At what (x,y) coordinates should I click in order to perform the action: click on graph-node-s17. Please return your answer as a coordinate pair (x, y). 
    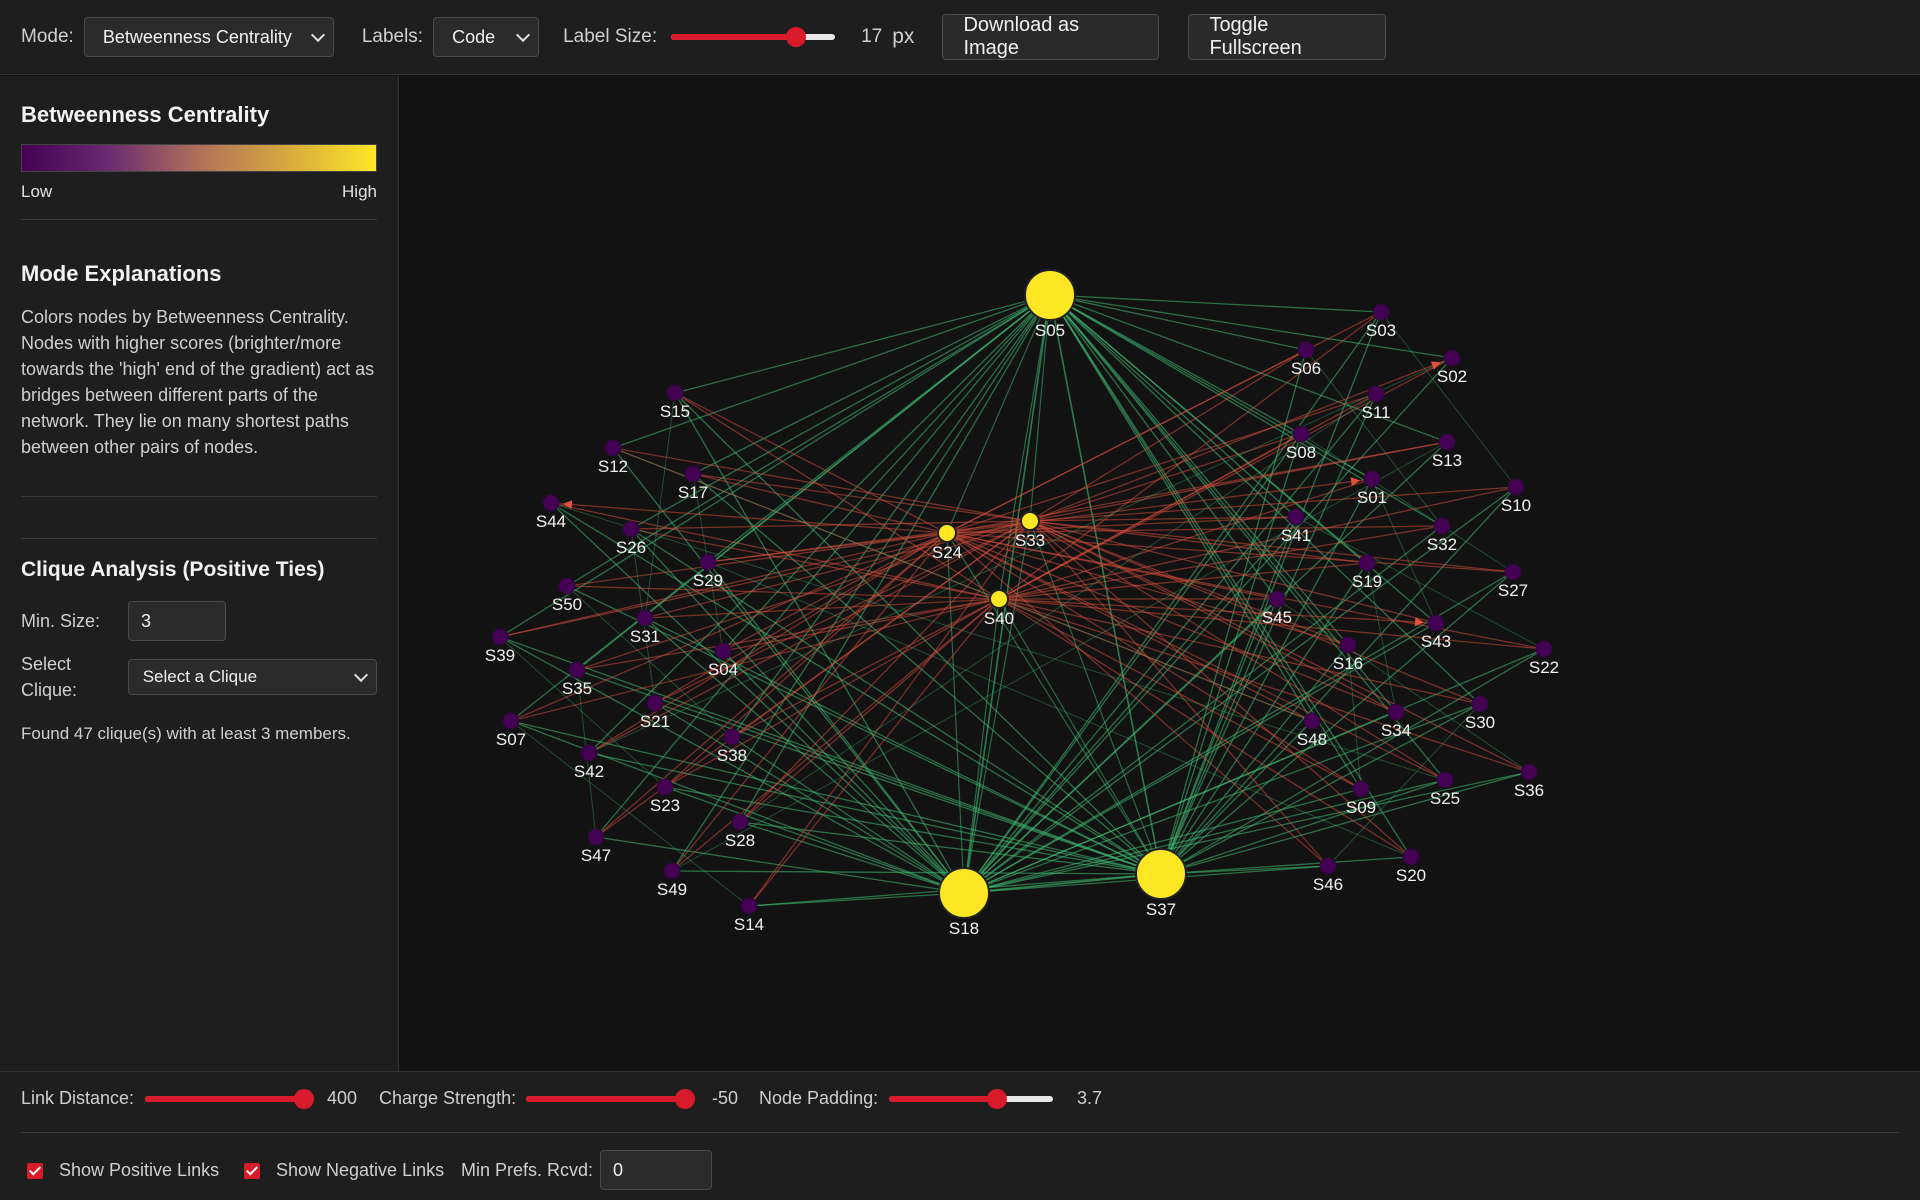
    Looking at the image, I should click on (693, 474).